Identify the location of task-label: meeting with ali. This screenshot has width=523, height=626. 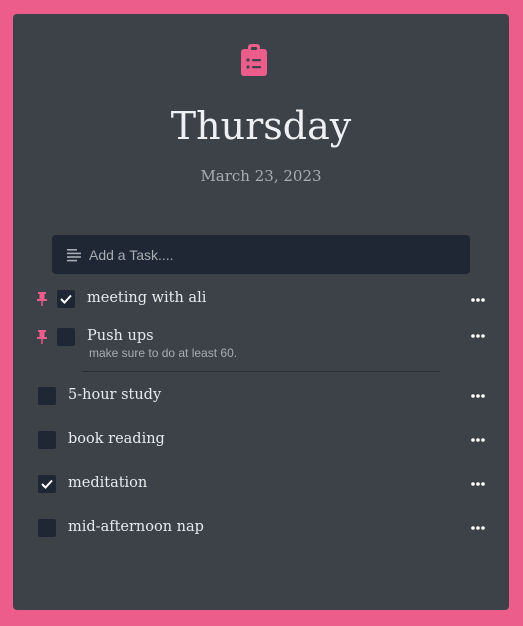
(147, 298).